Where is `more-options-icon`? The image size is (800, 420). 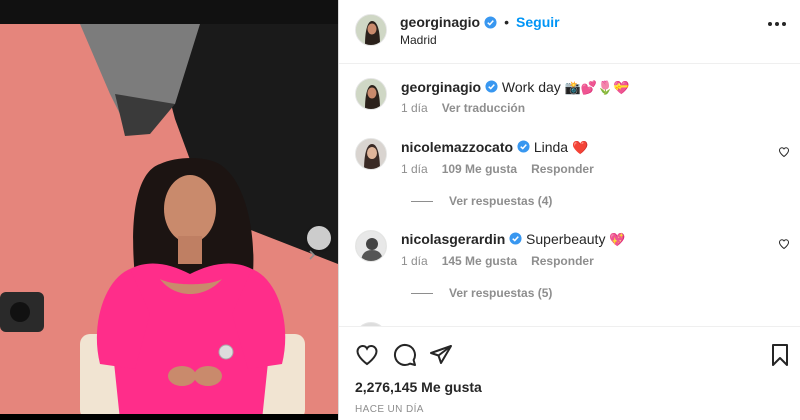
more-options-icon is located at coordinates (777, 24).